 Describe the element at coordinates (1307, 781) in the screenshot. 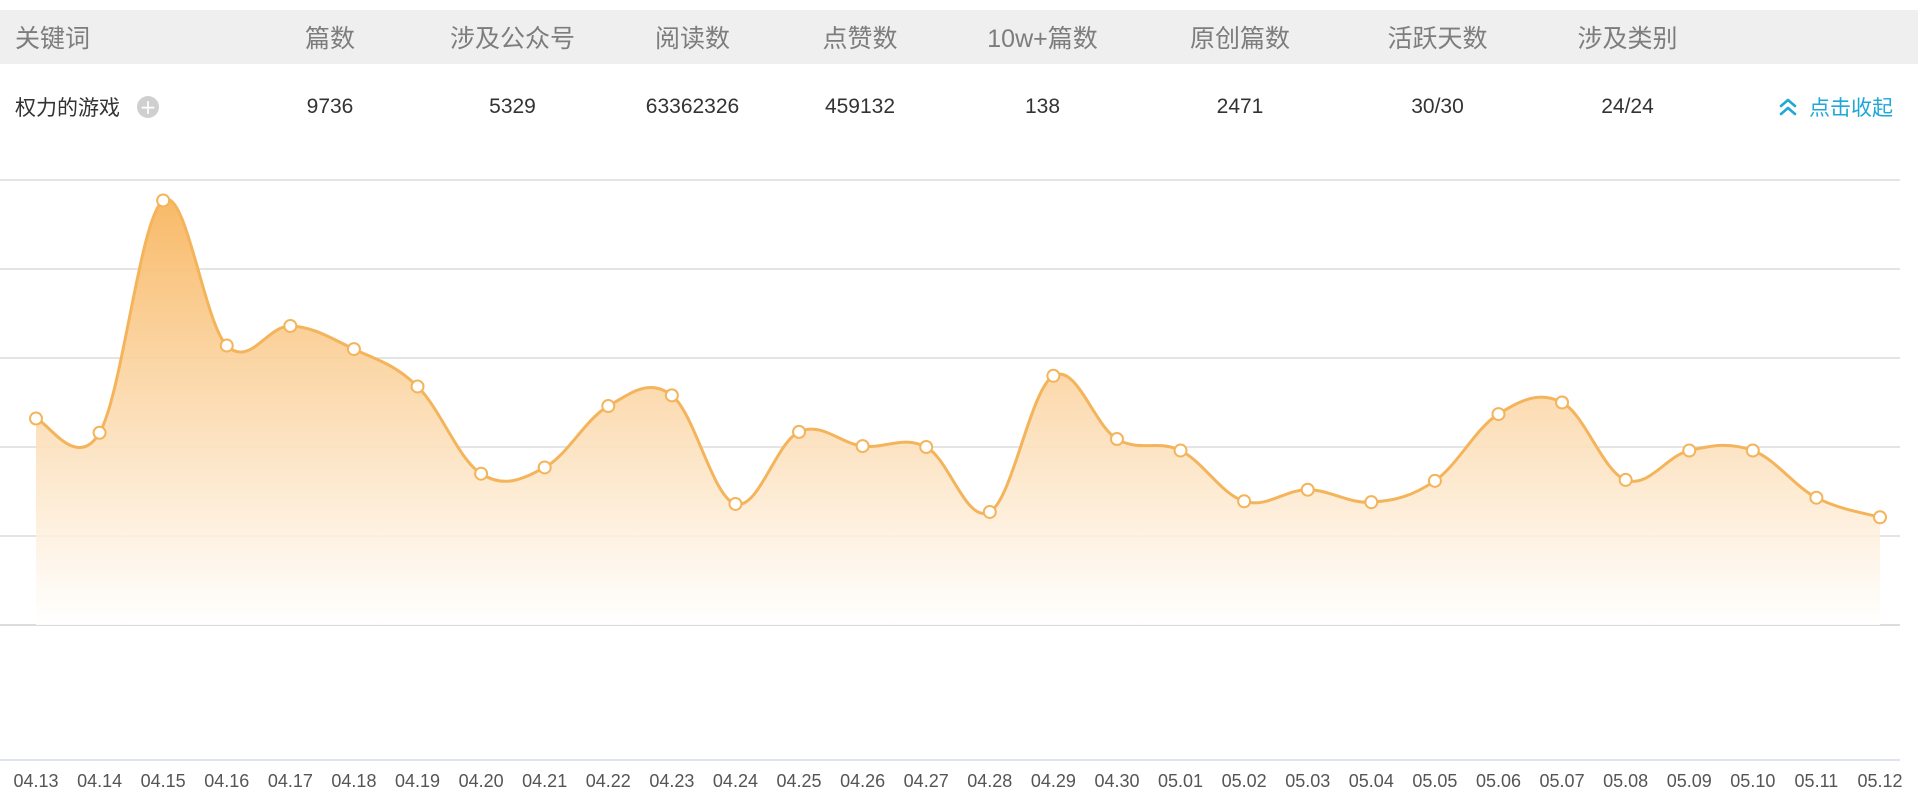

I see `x-tick-label: 05.03` at that location.